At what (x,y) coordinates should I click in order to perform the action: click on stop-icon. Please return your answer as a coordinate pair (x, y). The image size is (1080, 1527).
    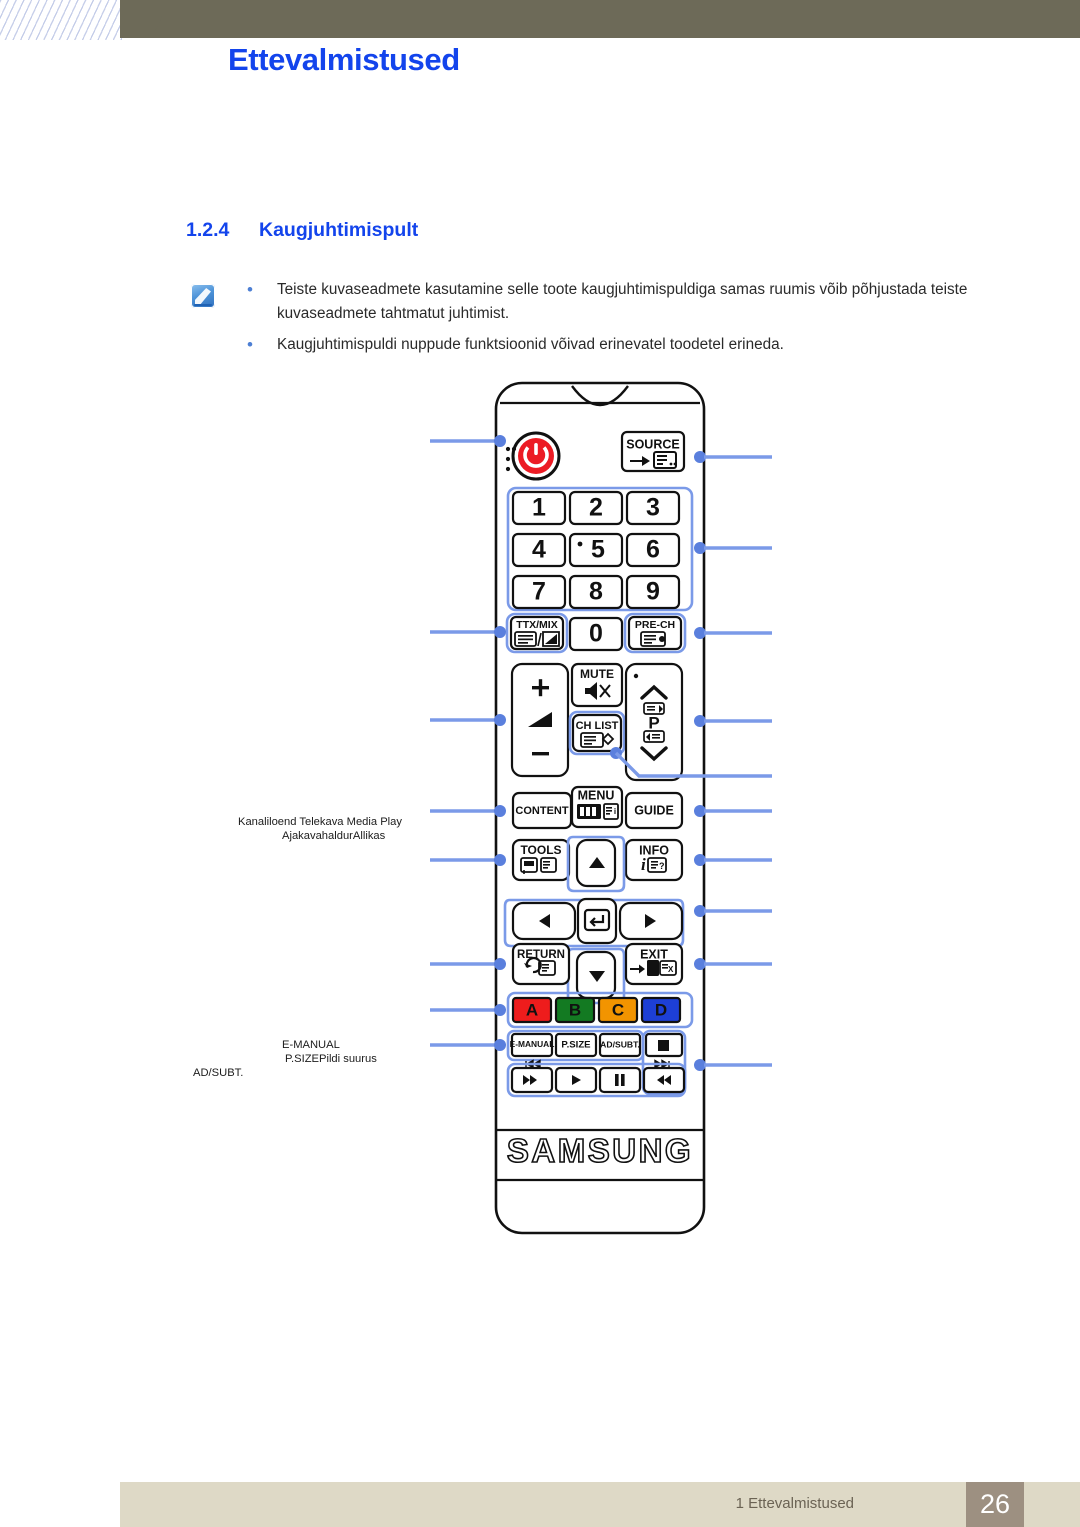
    Looking at the image, I should click on (663, 1045).